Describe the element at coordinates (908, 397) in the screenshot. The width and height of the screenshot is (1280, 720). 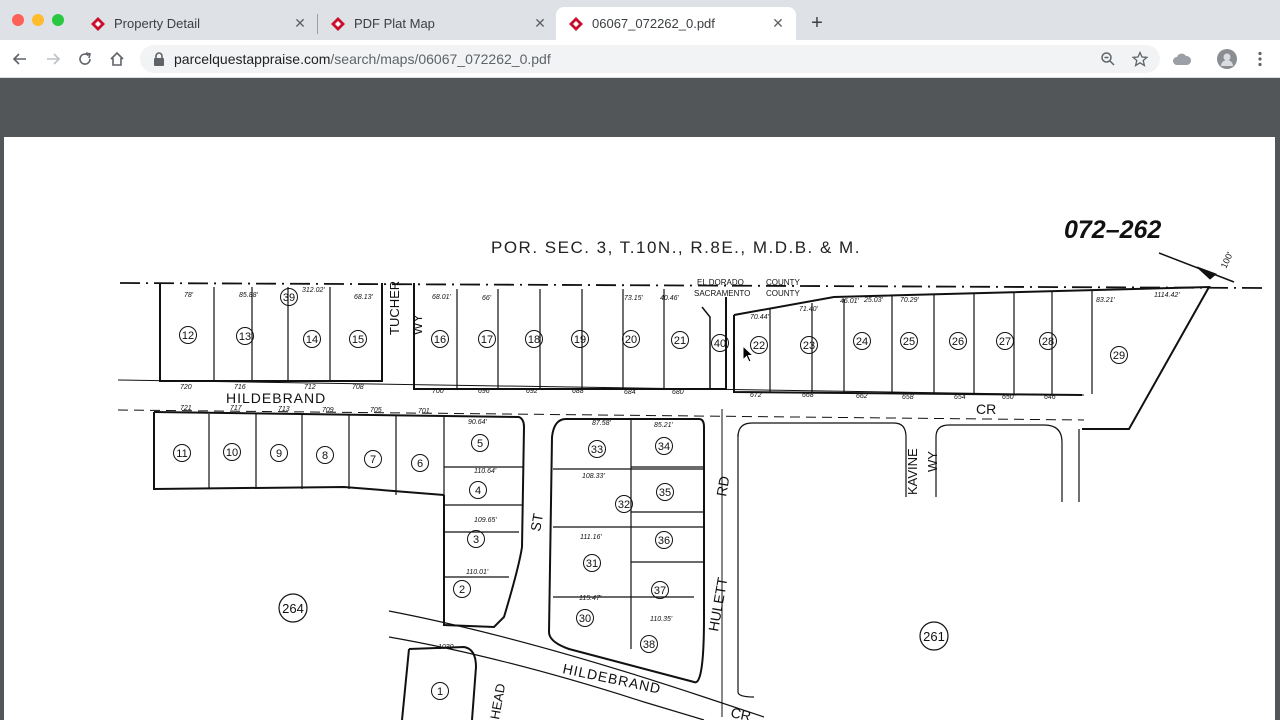
I see `svg-text: 658` at that location.